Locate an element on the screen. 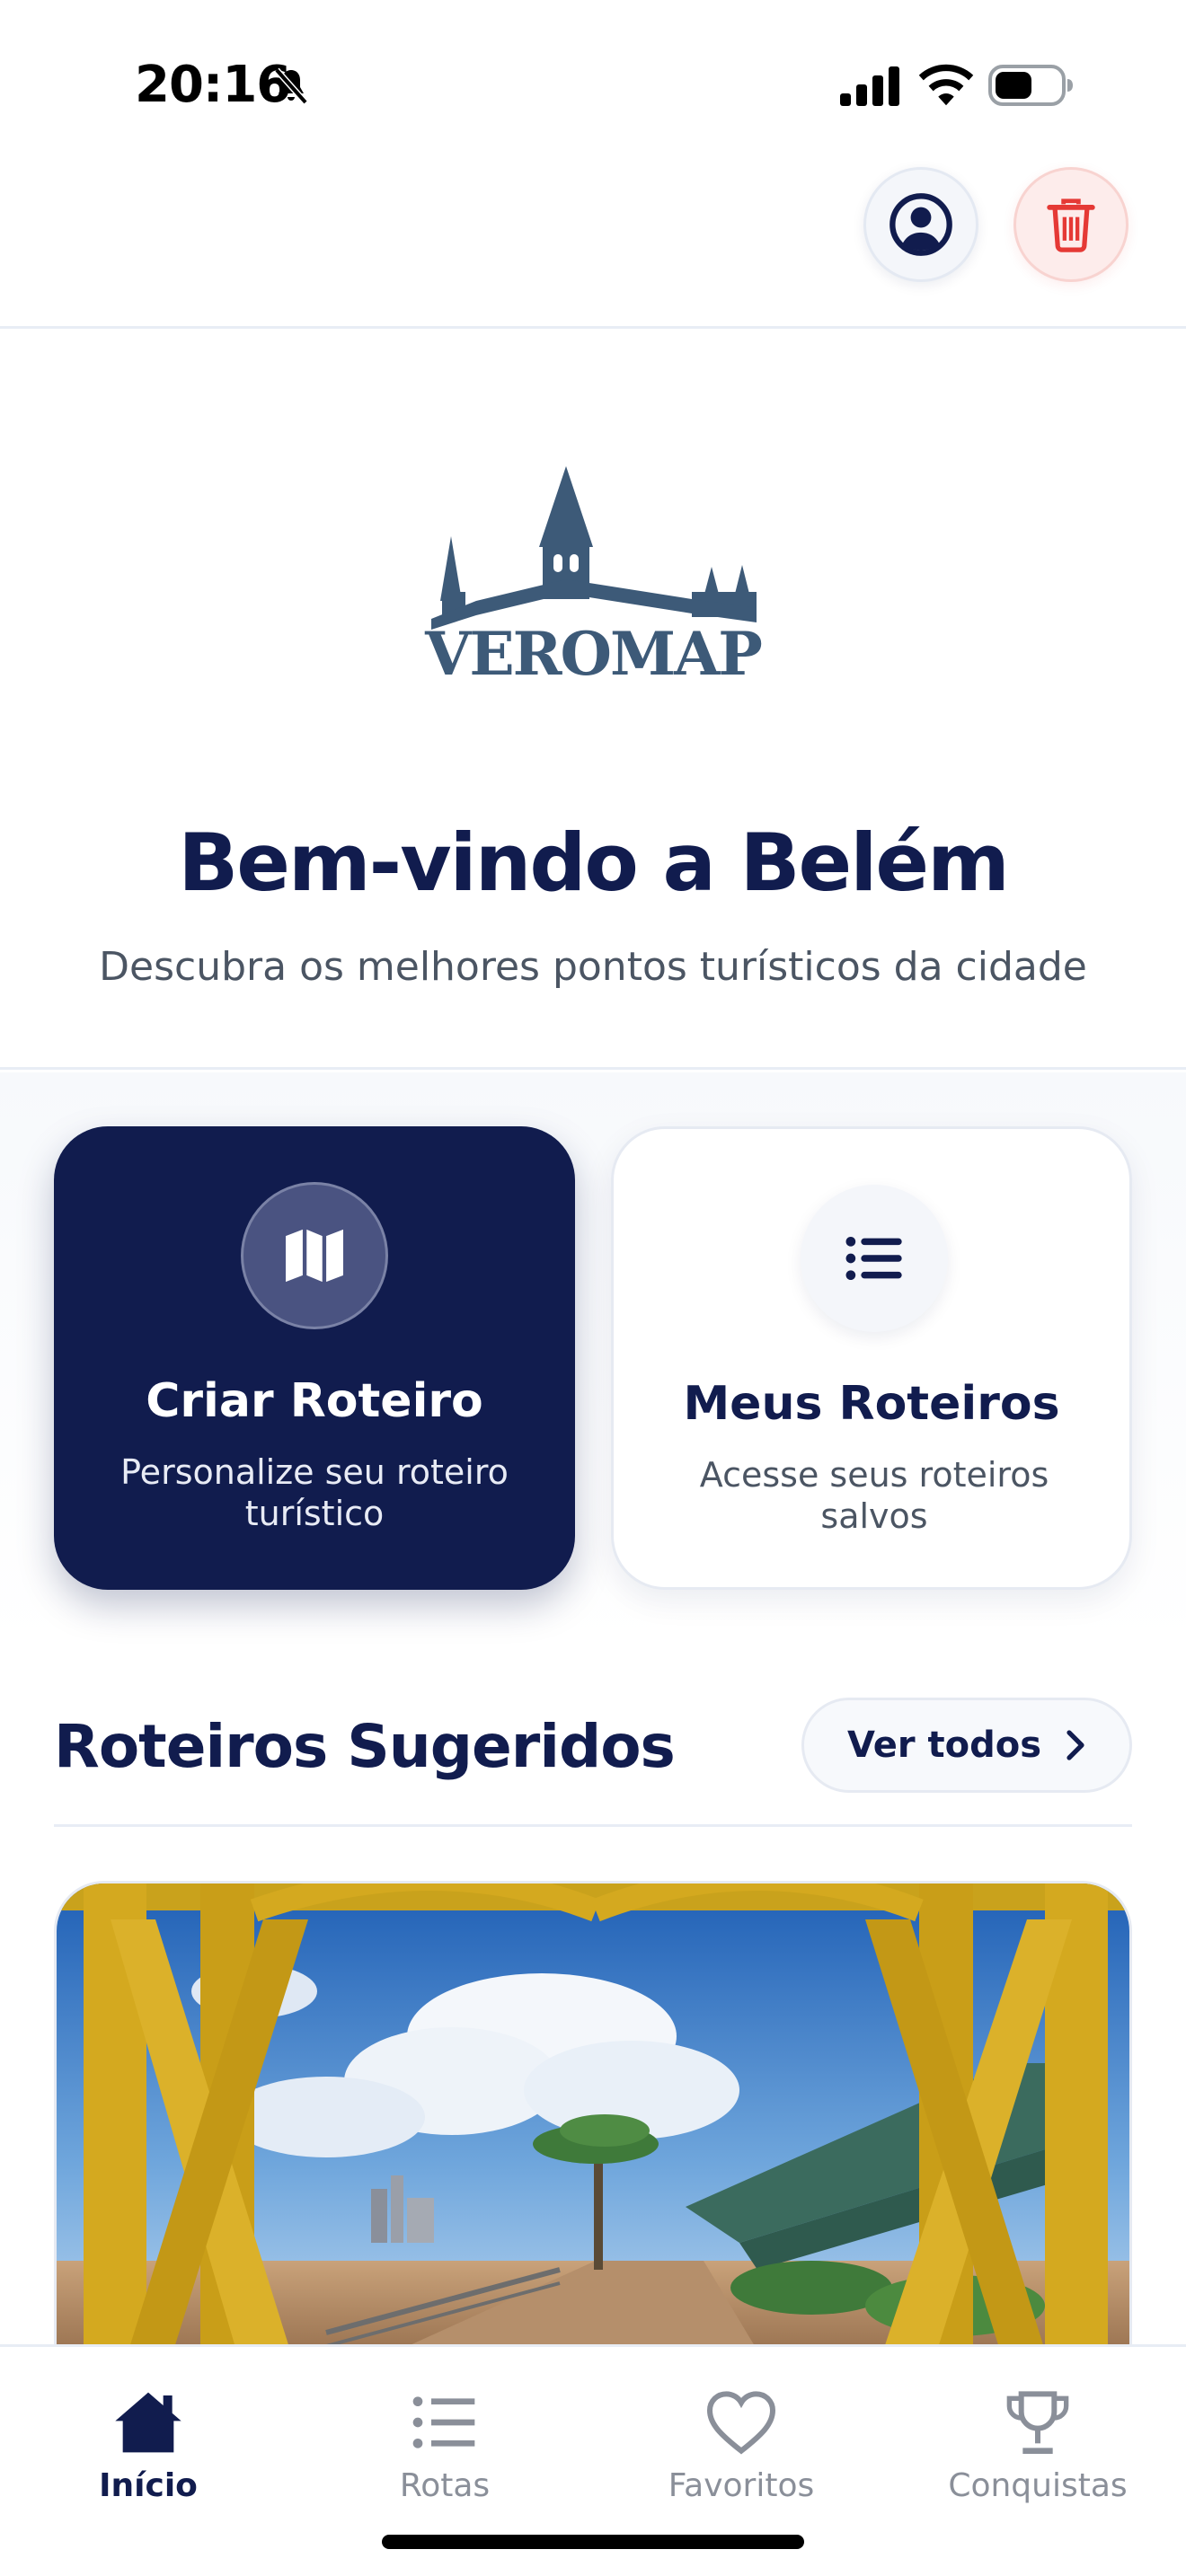 The image size is (1186, 2576). trash-icon is located at coordinates (1071, 225).